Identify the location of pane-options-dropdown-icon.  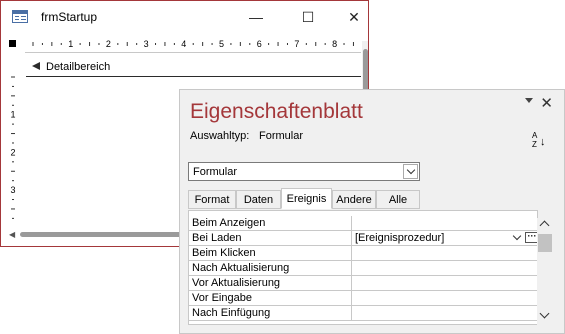
(529, 100).